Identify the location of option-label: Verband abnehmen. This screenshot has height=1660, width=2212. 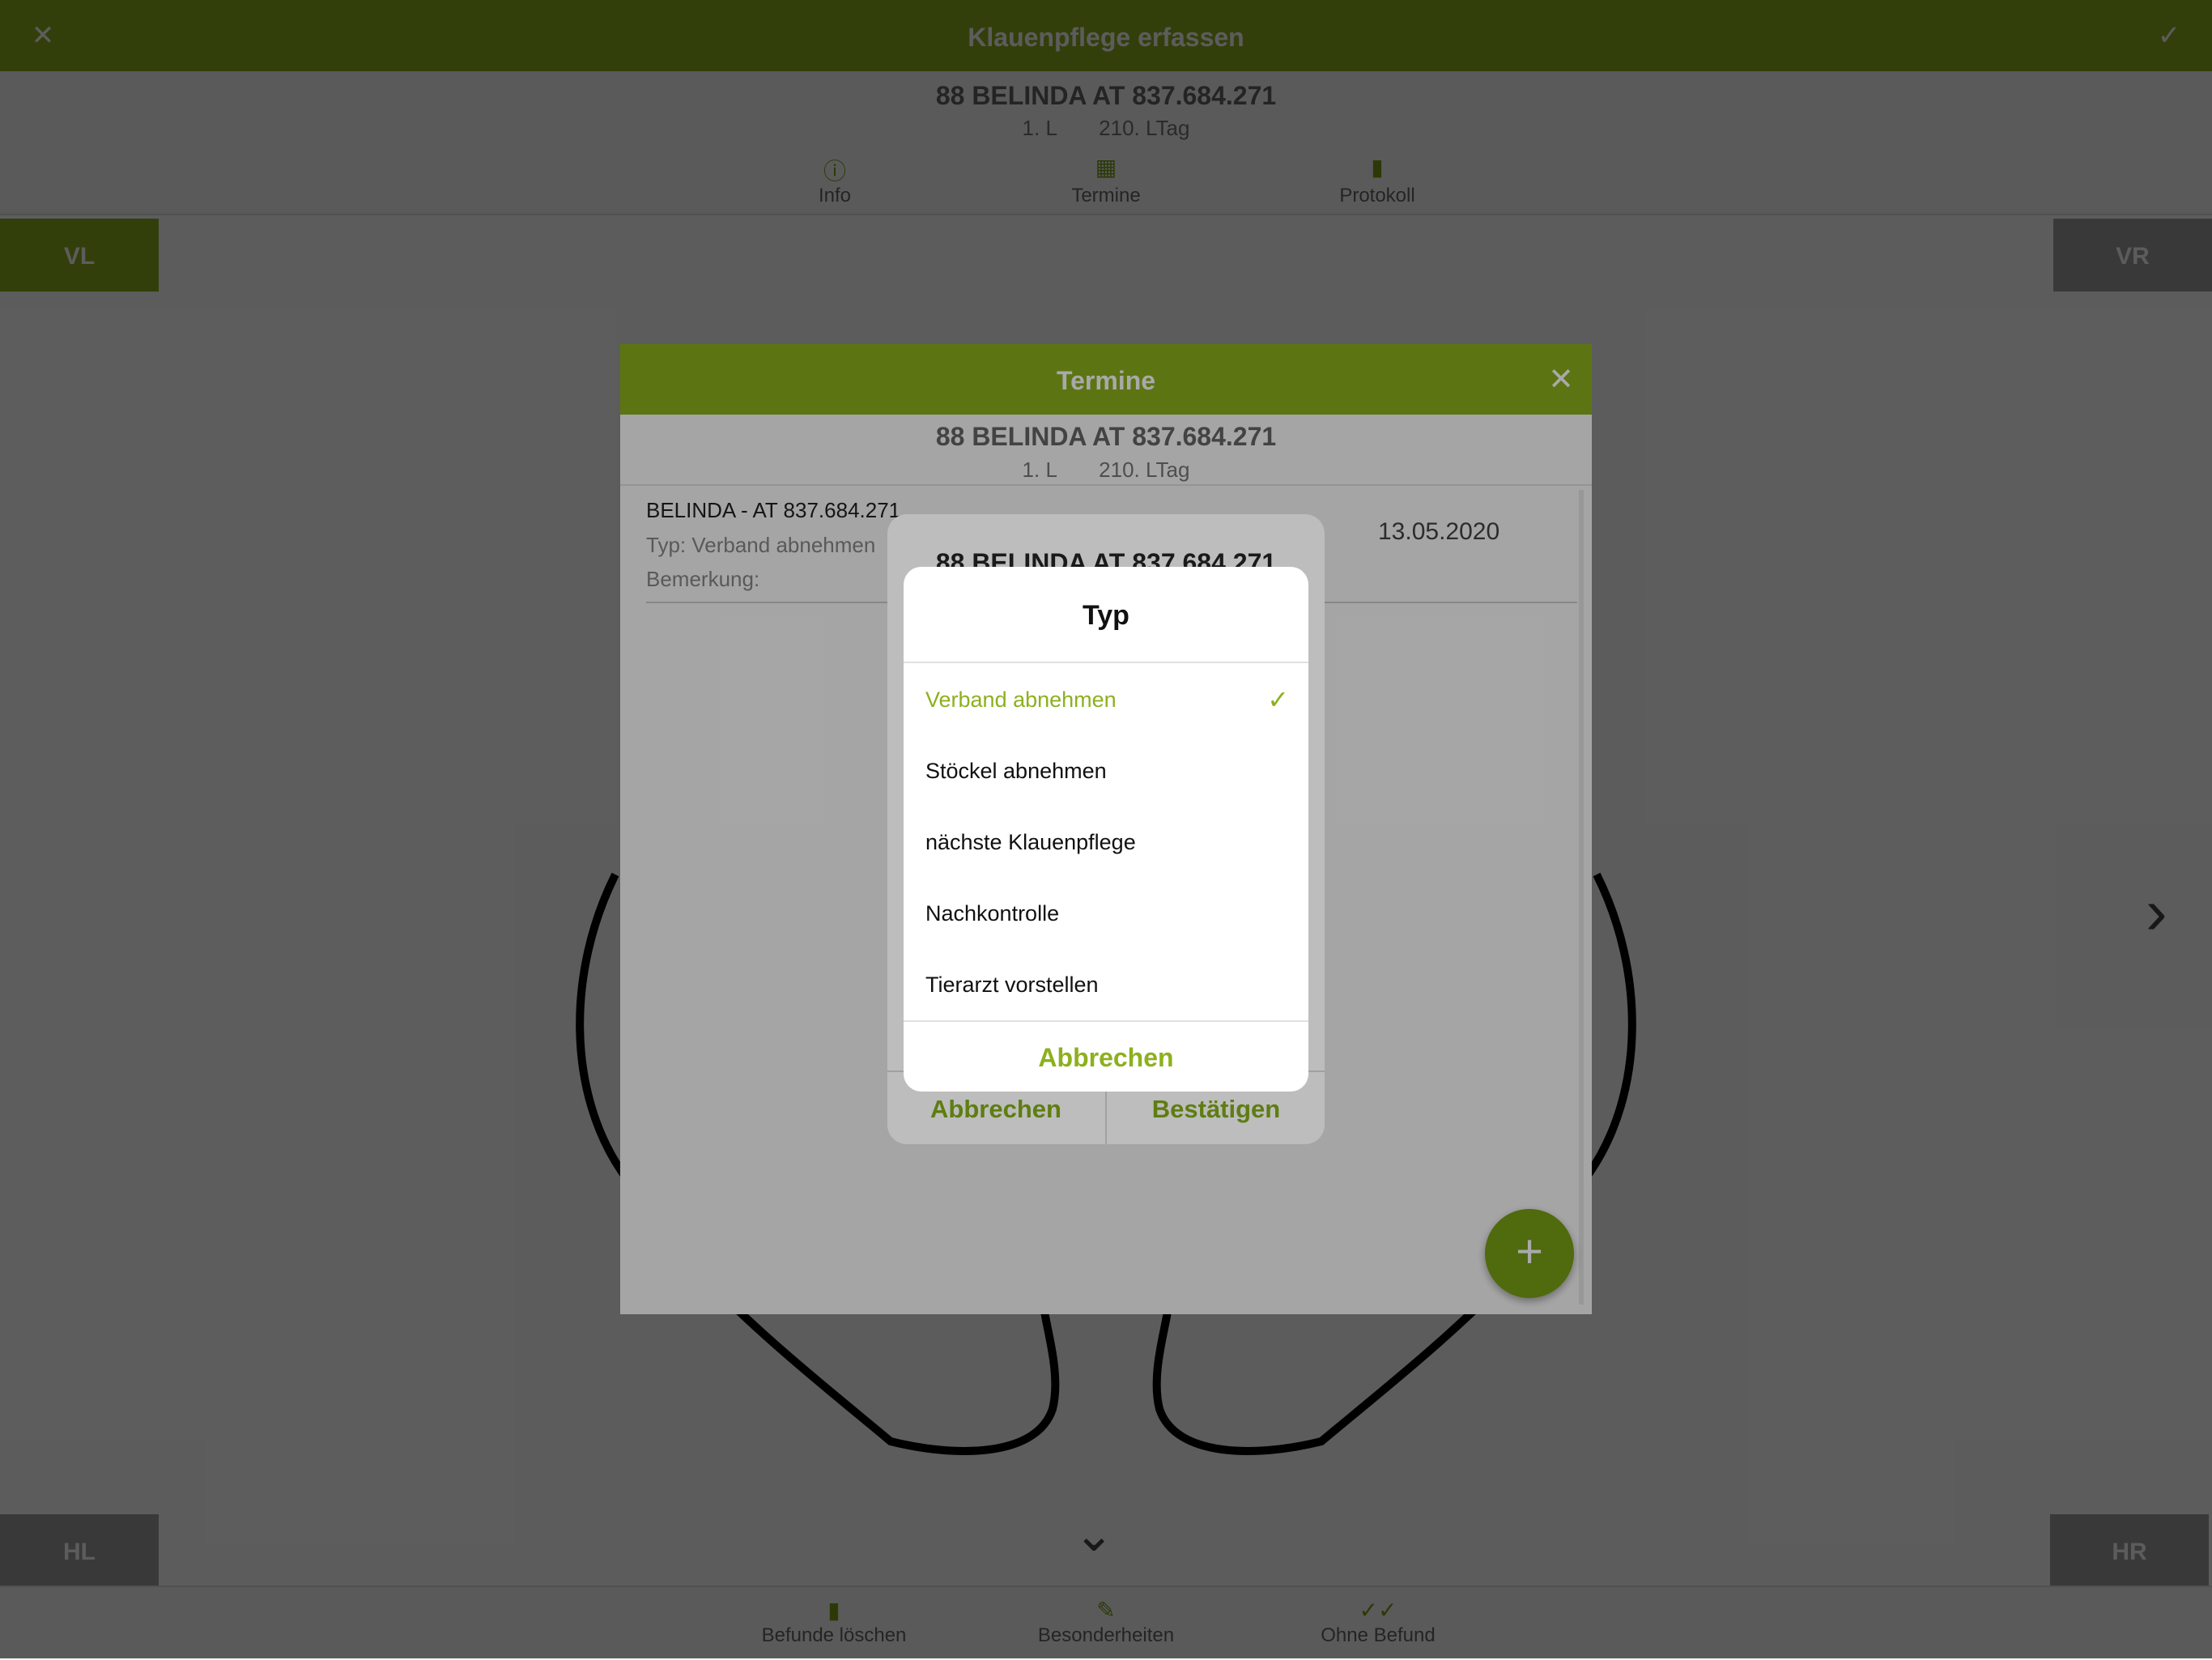
(1021, 700).